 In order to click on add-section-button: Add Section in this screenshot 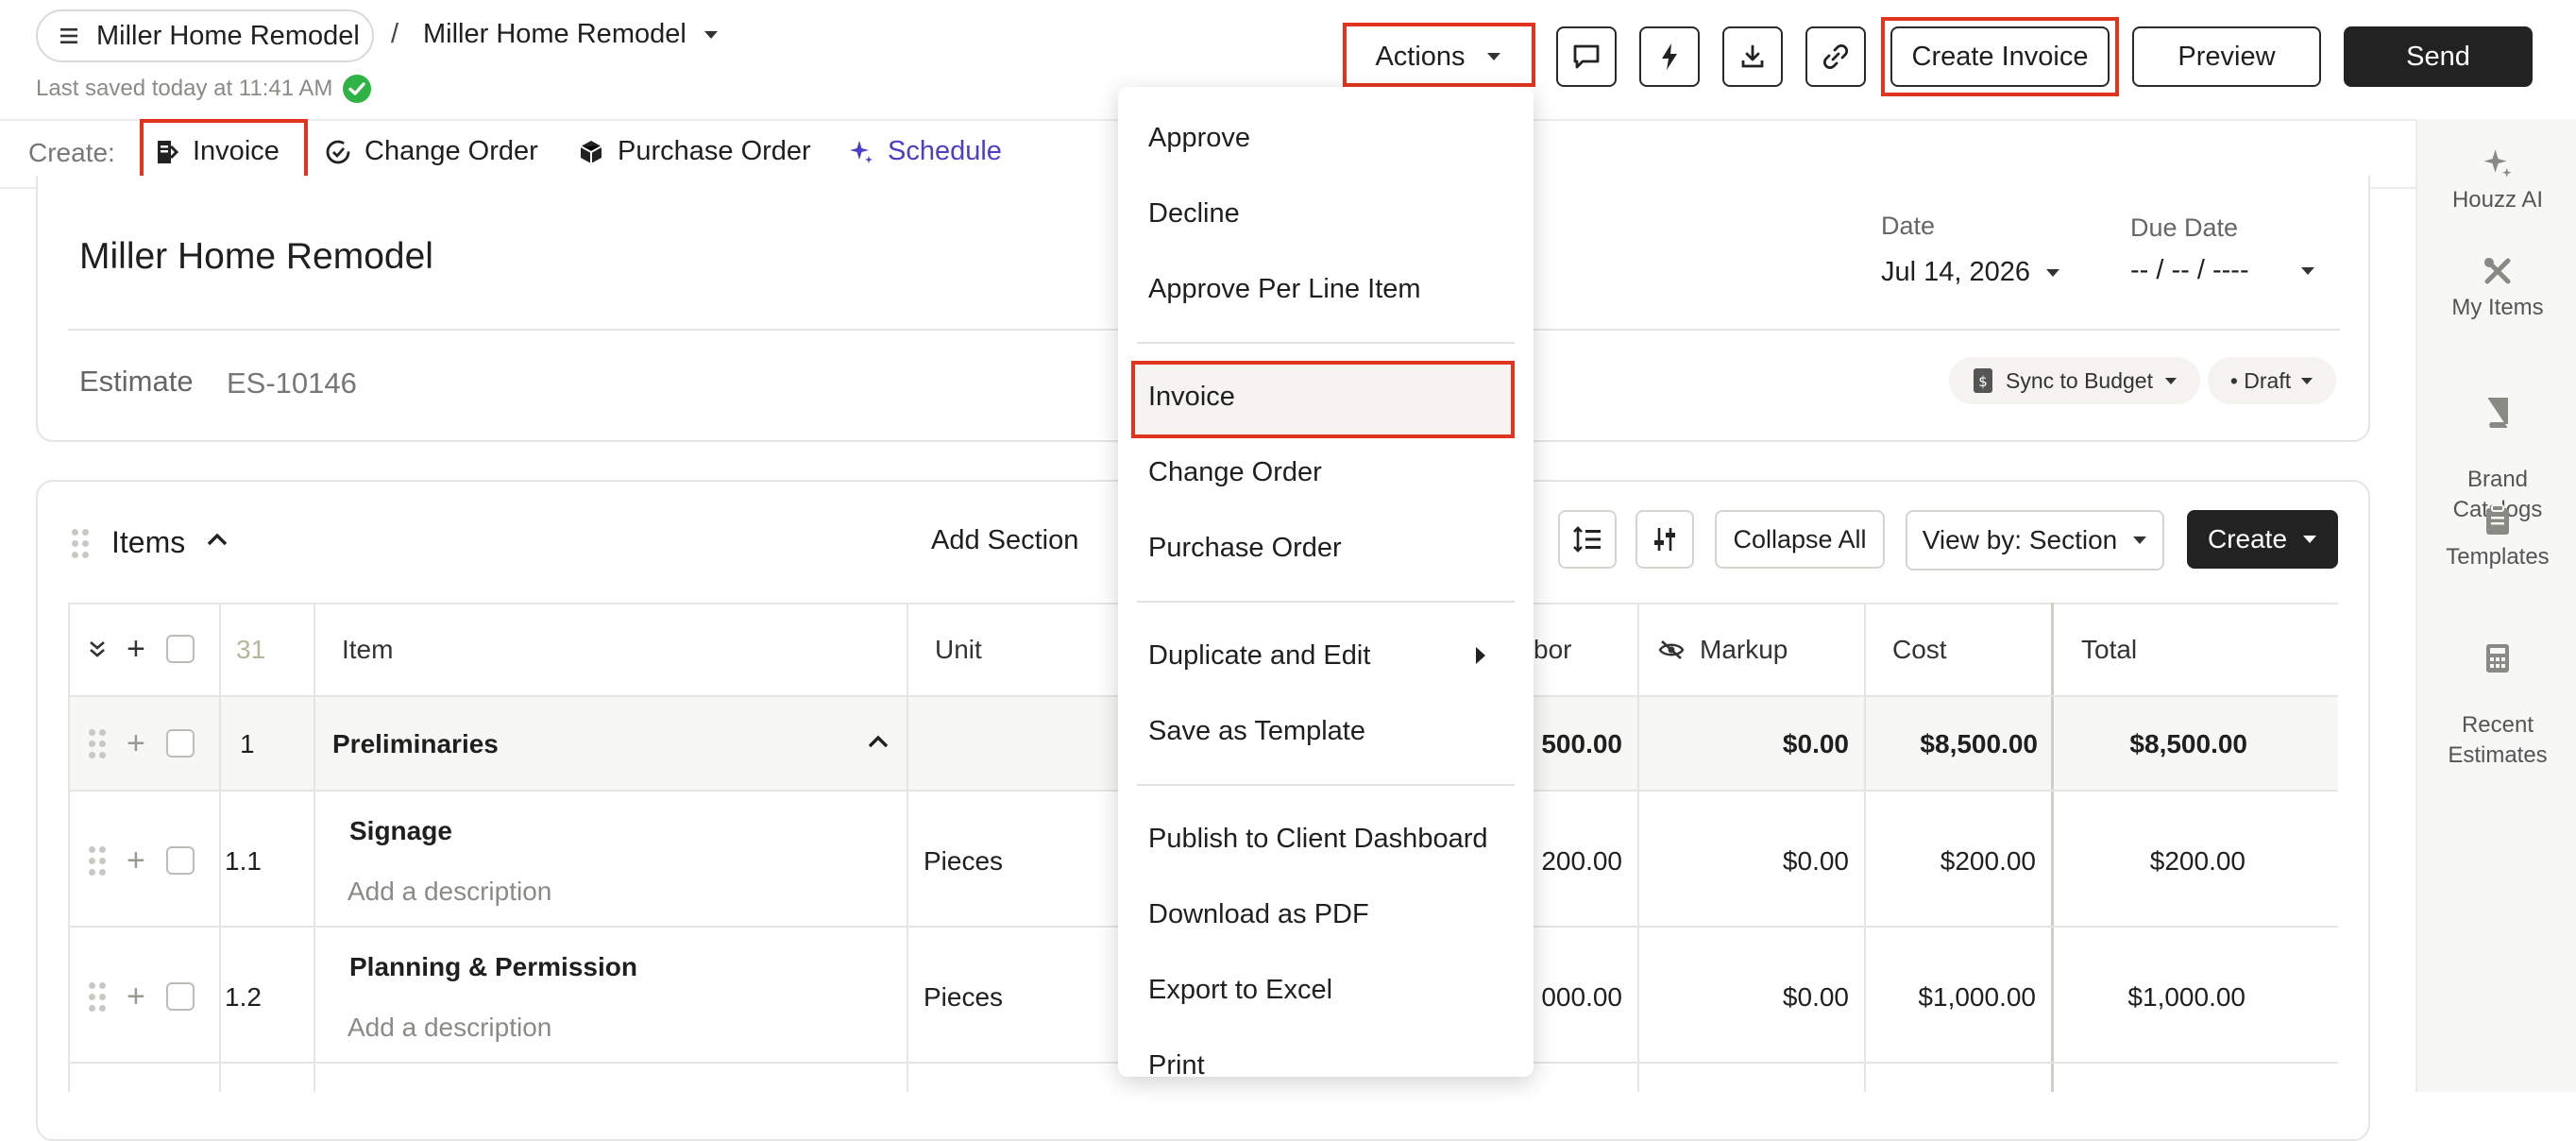, I will do `click(1004, 541)`.